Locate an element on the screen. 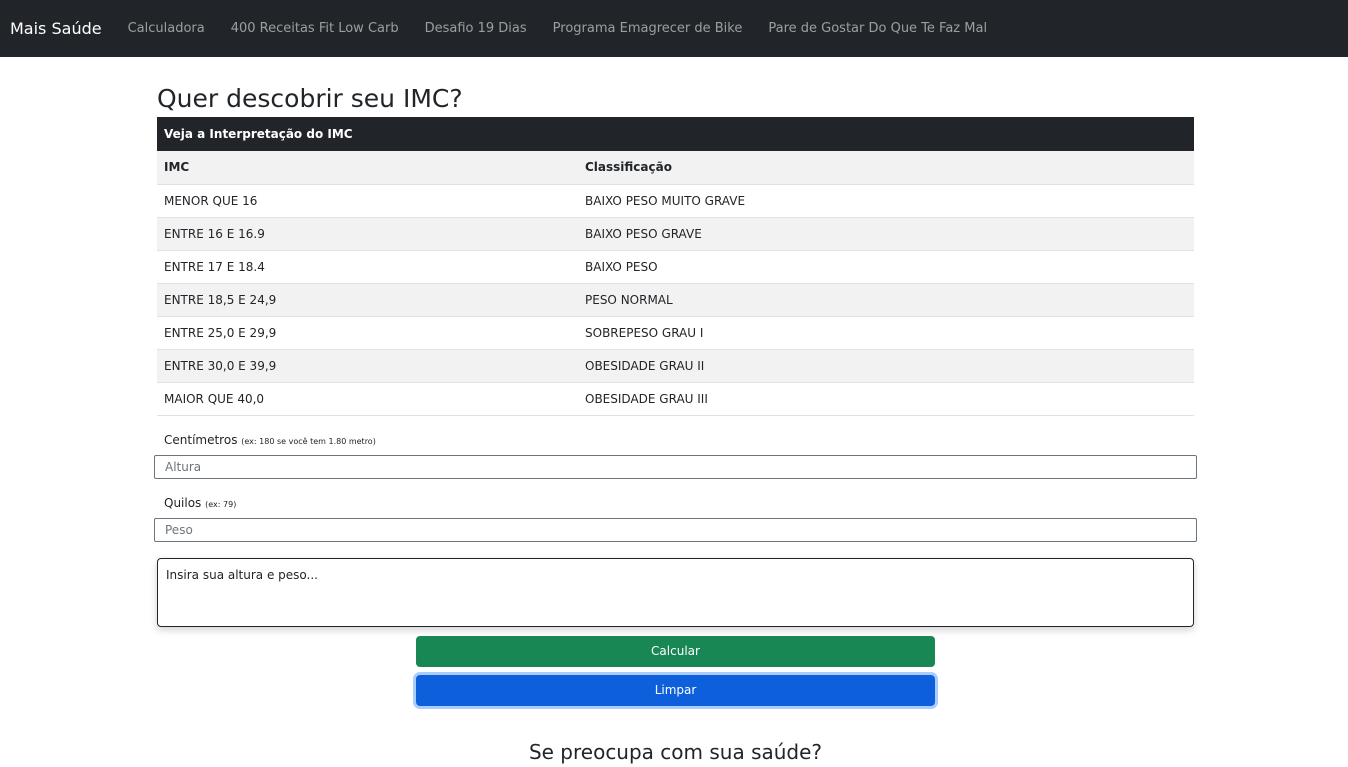  imc-range: MAIOR QUE 40,0 is located at coordinates (367, 399).